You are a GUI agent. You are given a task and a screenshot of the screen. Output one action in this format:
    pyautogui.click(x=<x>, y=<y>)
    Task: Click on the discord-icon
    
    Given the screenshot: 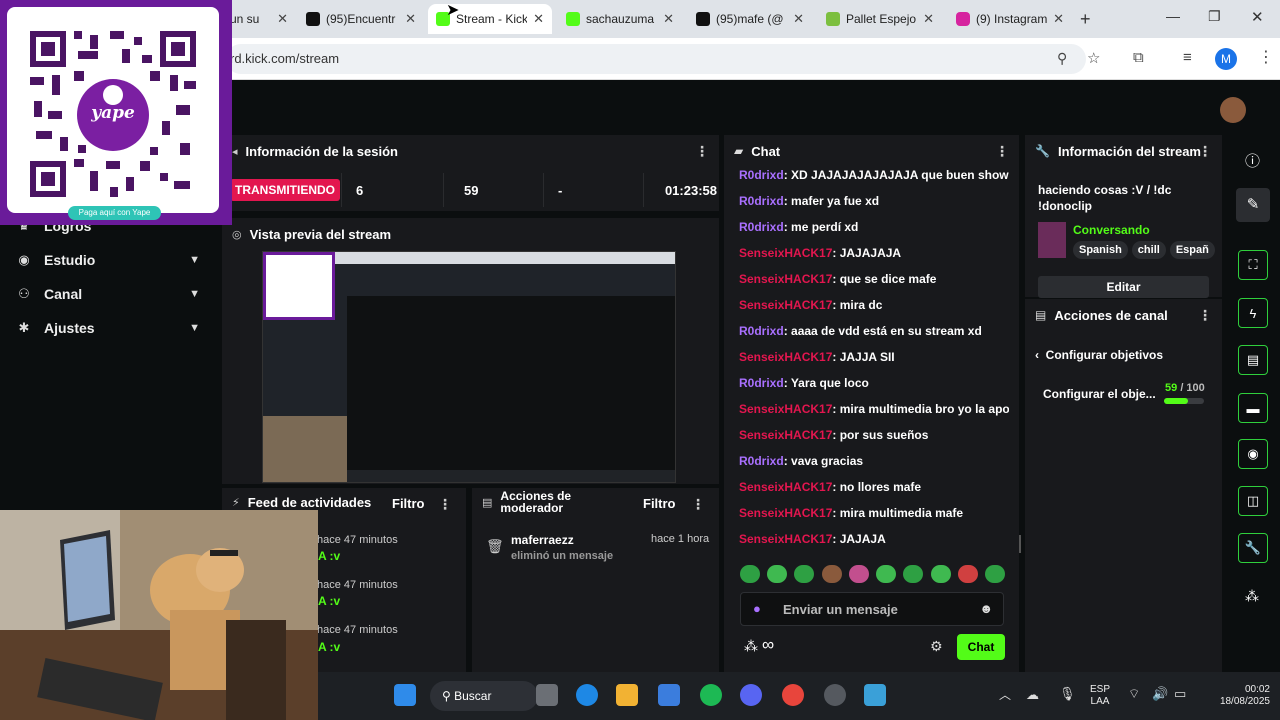 What is the action you would take?
    pyautogui.click(x=751, y=695)
    